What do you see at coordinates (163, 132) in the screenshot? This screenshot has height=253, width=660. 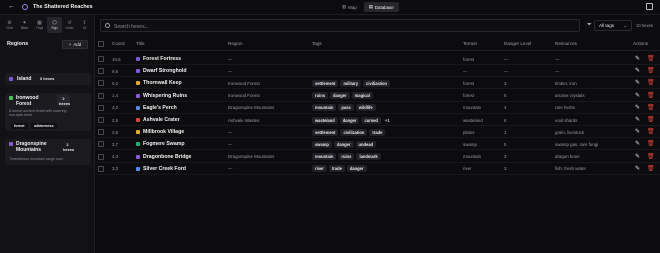 I see `hex-title: Millbrook Village` at bounding box center [163, 132].